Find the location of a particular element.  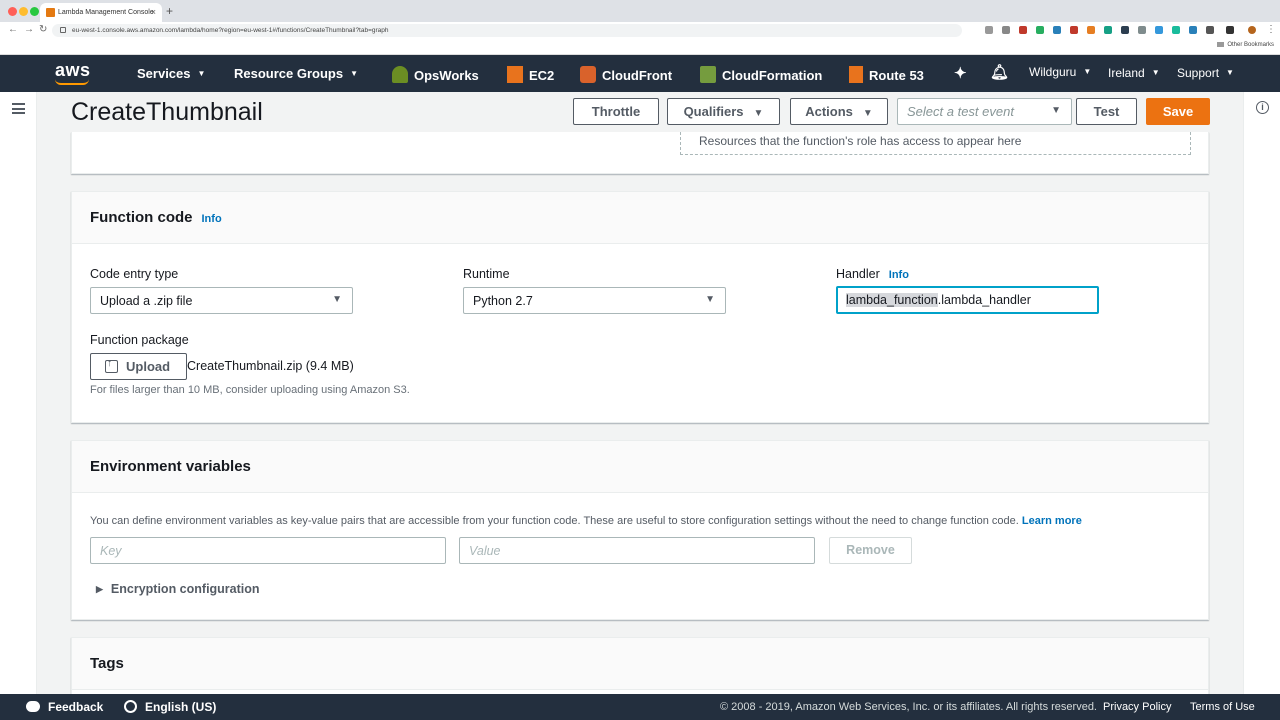

function-code-title: Function code Info is located at coordinates (156, 217).